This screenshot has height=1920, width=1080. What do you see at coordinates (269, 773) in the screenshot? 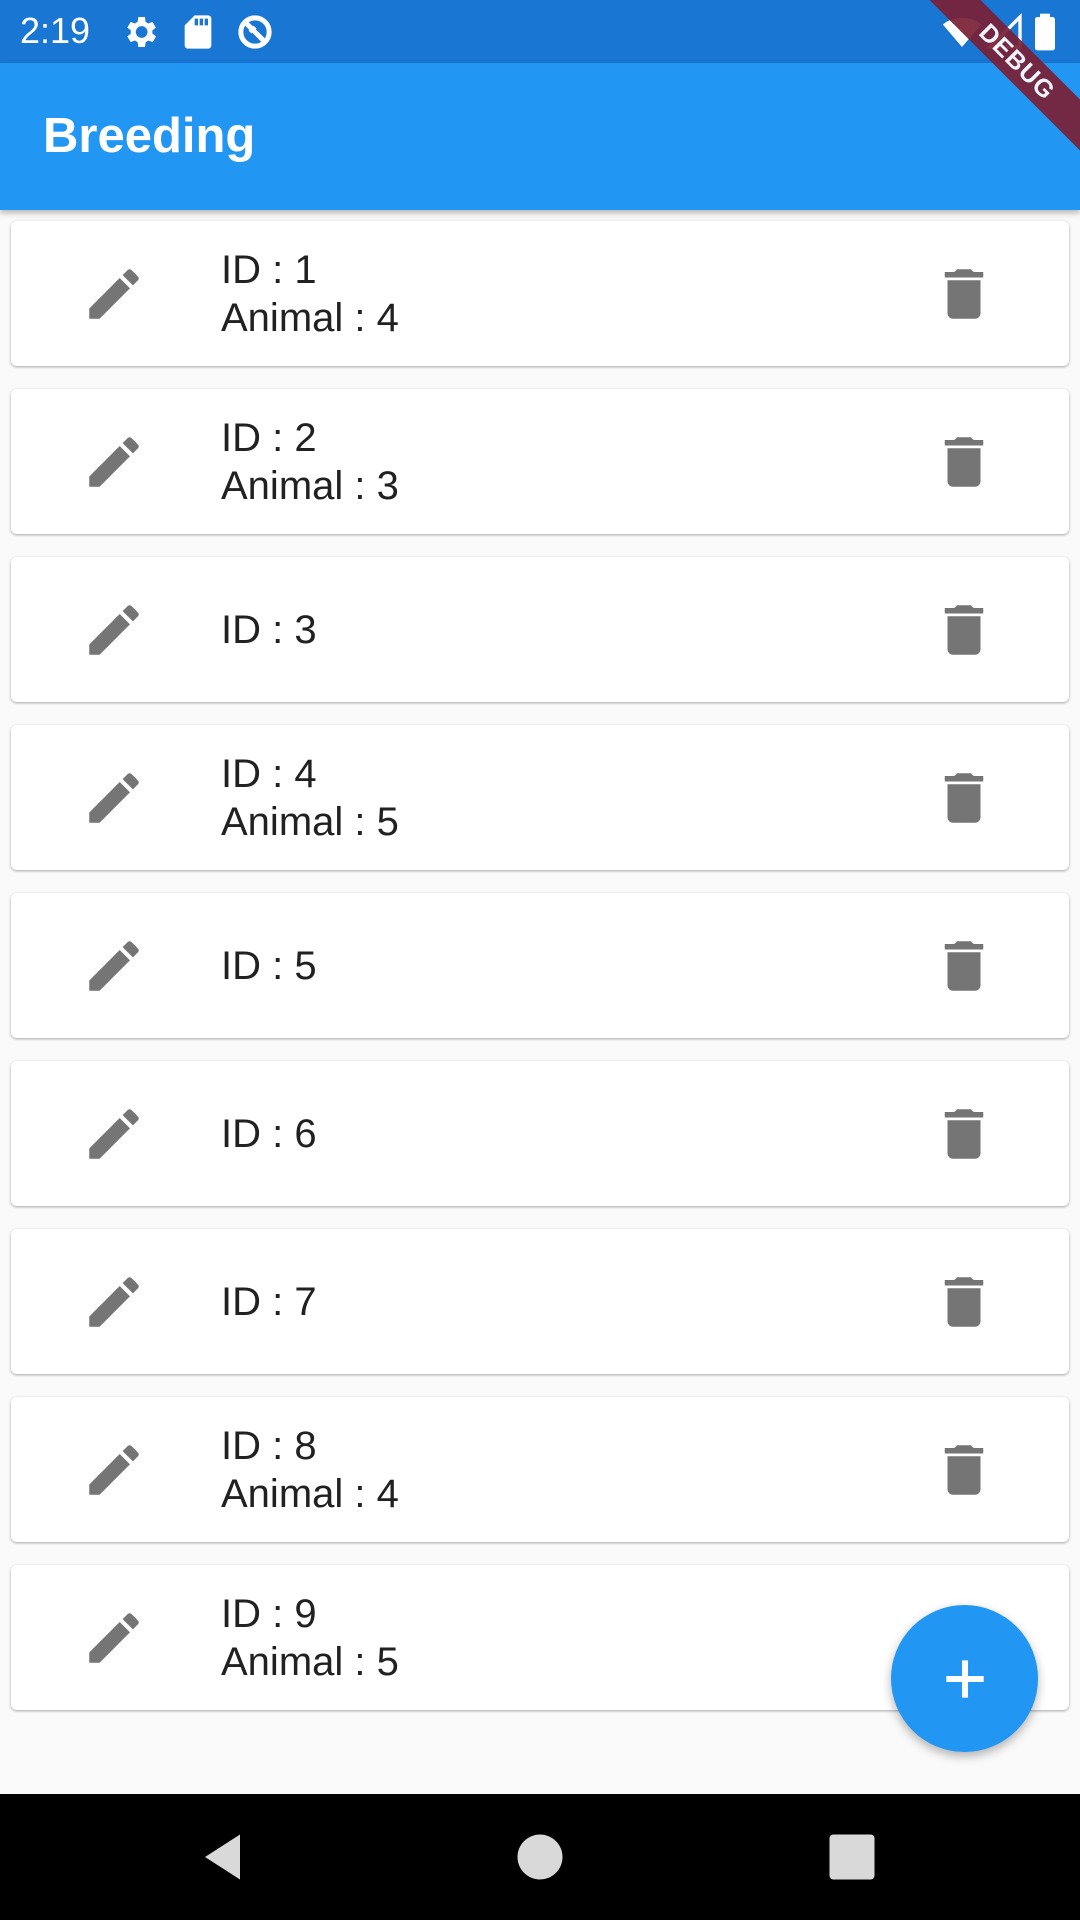
I see `item-id: ID : 4` at bounding box center [269, 773].